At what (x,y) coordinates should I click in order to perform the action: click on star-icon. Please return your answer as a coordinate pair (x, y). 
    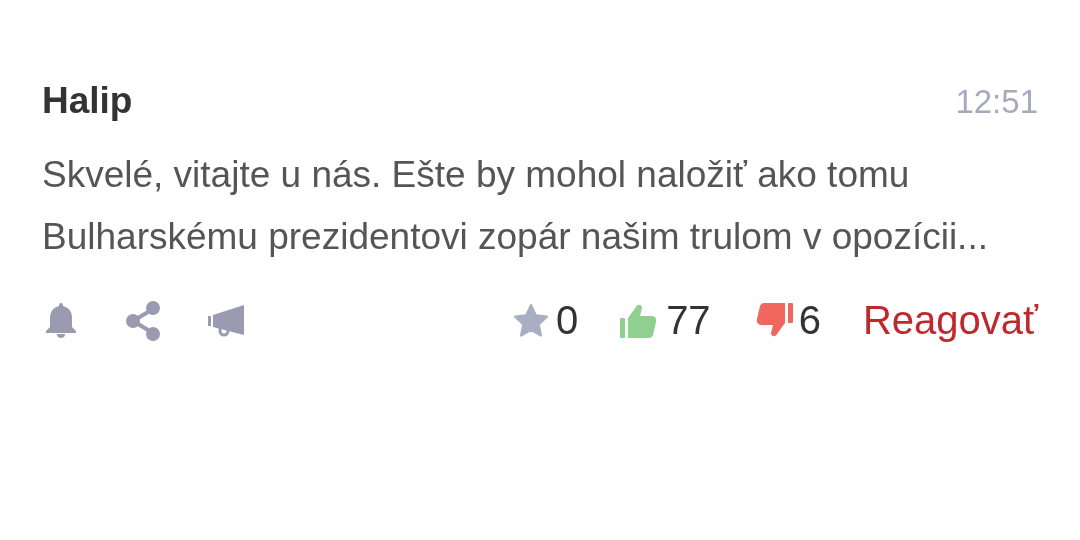
    Looking at the image, I should click on (530, 320).